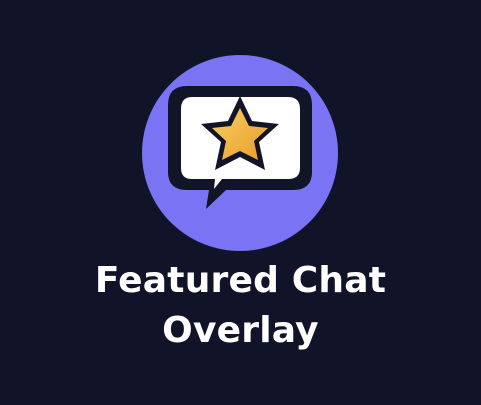  Describe the element at coordinates (240, 280) in the screenshot. I see `app-title-line-1: Featured Chat` at that location.